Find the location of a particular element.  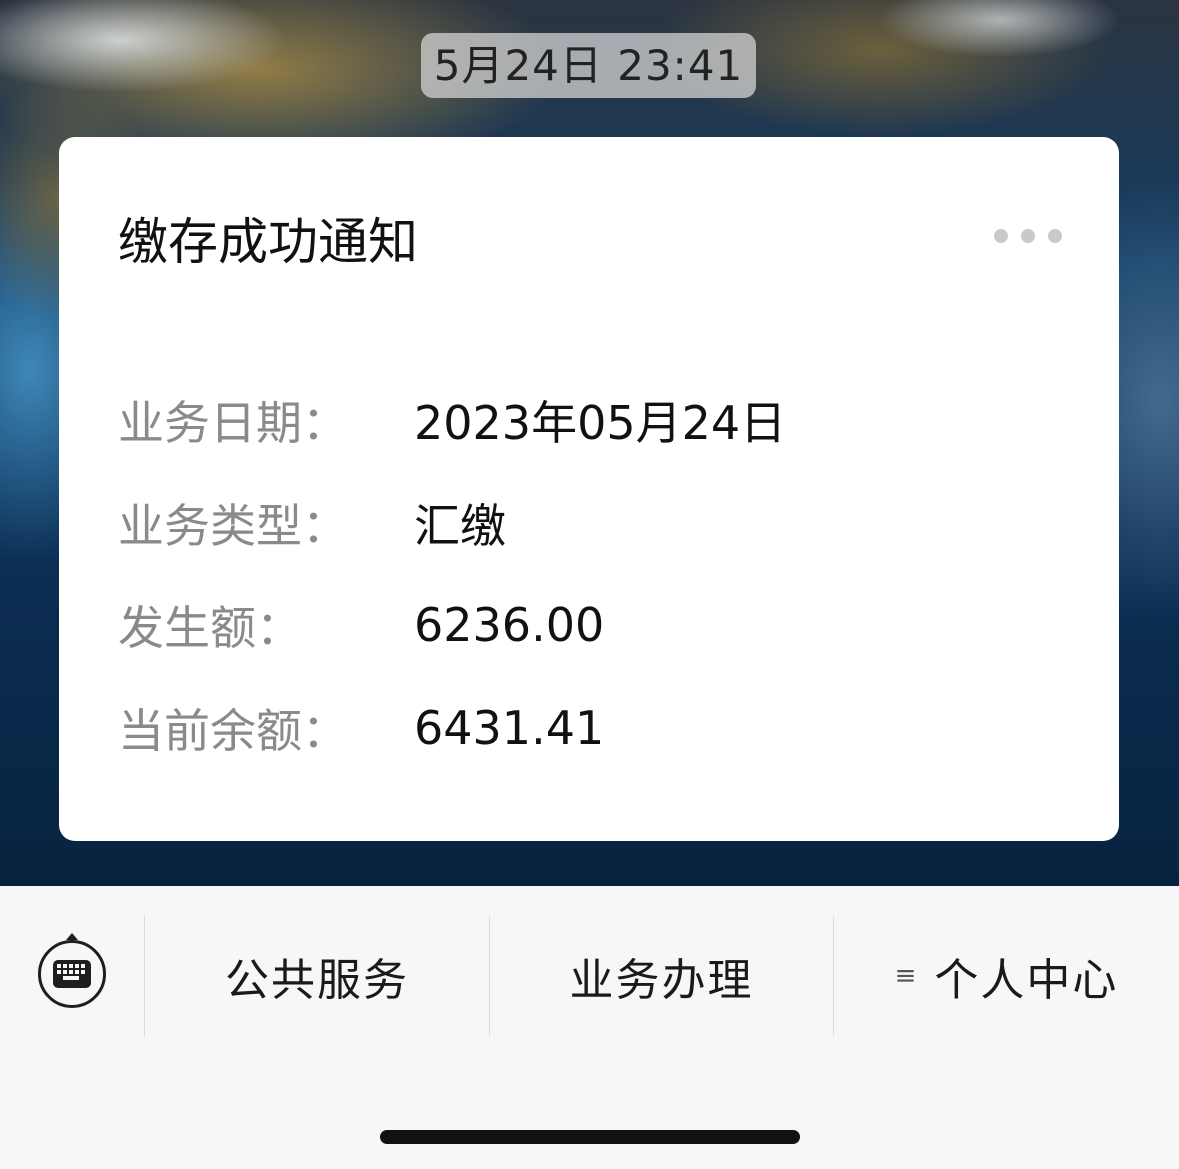

keyboard-body is located at coordinates (72, 974).